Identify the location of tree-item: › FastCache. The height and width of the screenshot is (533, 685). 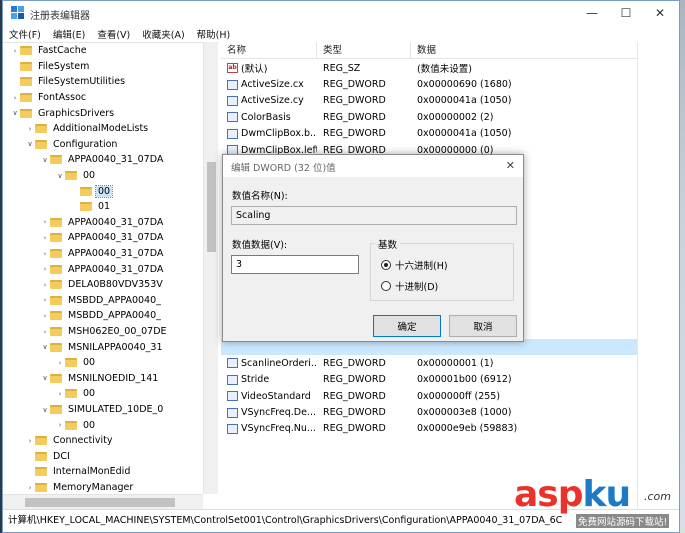
(49, 51).